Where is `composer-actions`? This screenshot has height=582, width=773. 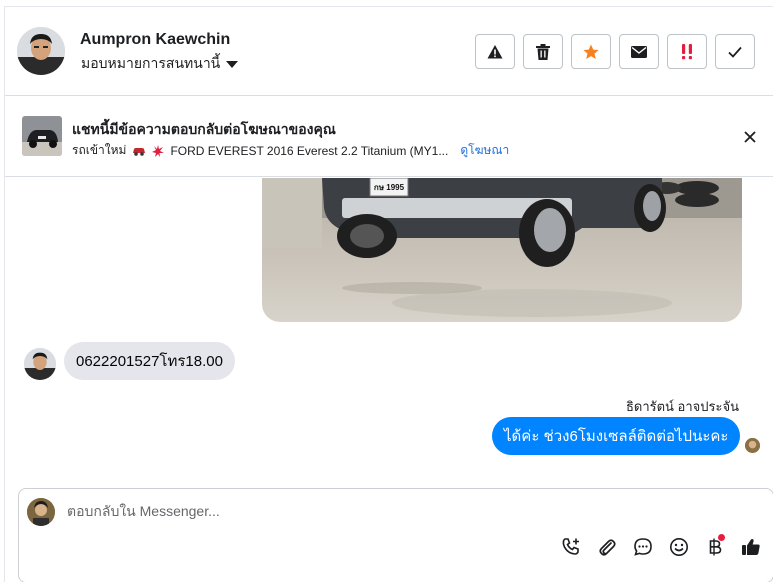 composer-actions is located at coordinates (661, 546).